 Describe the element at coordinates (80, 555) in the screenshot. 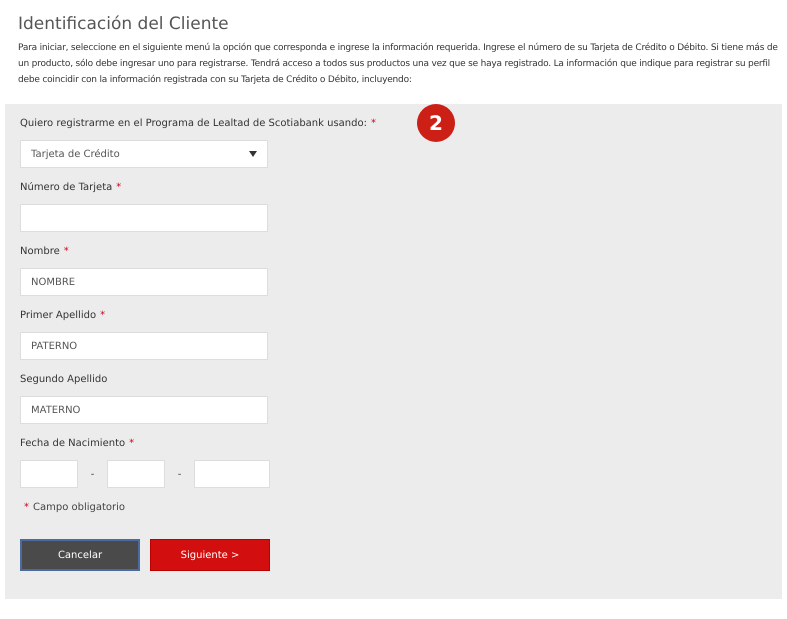

I see `cancel-button: Cancelar` at that location.